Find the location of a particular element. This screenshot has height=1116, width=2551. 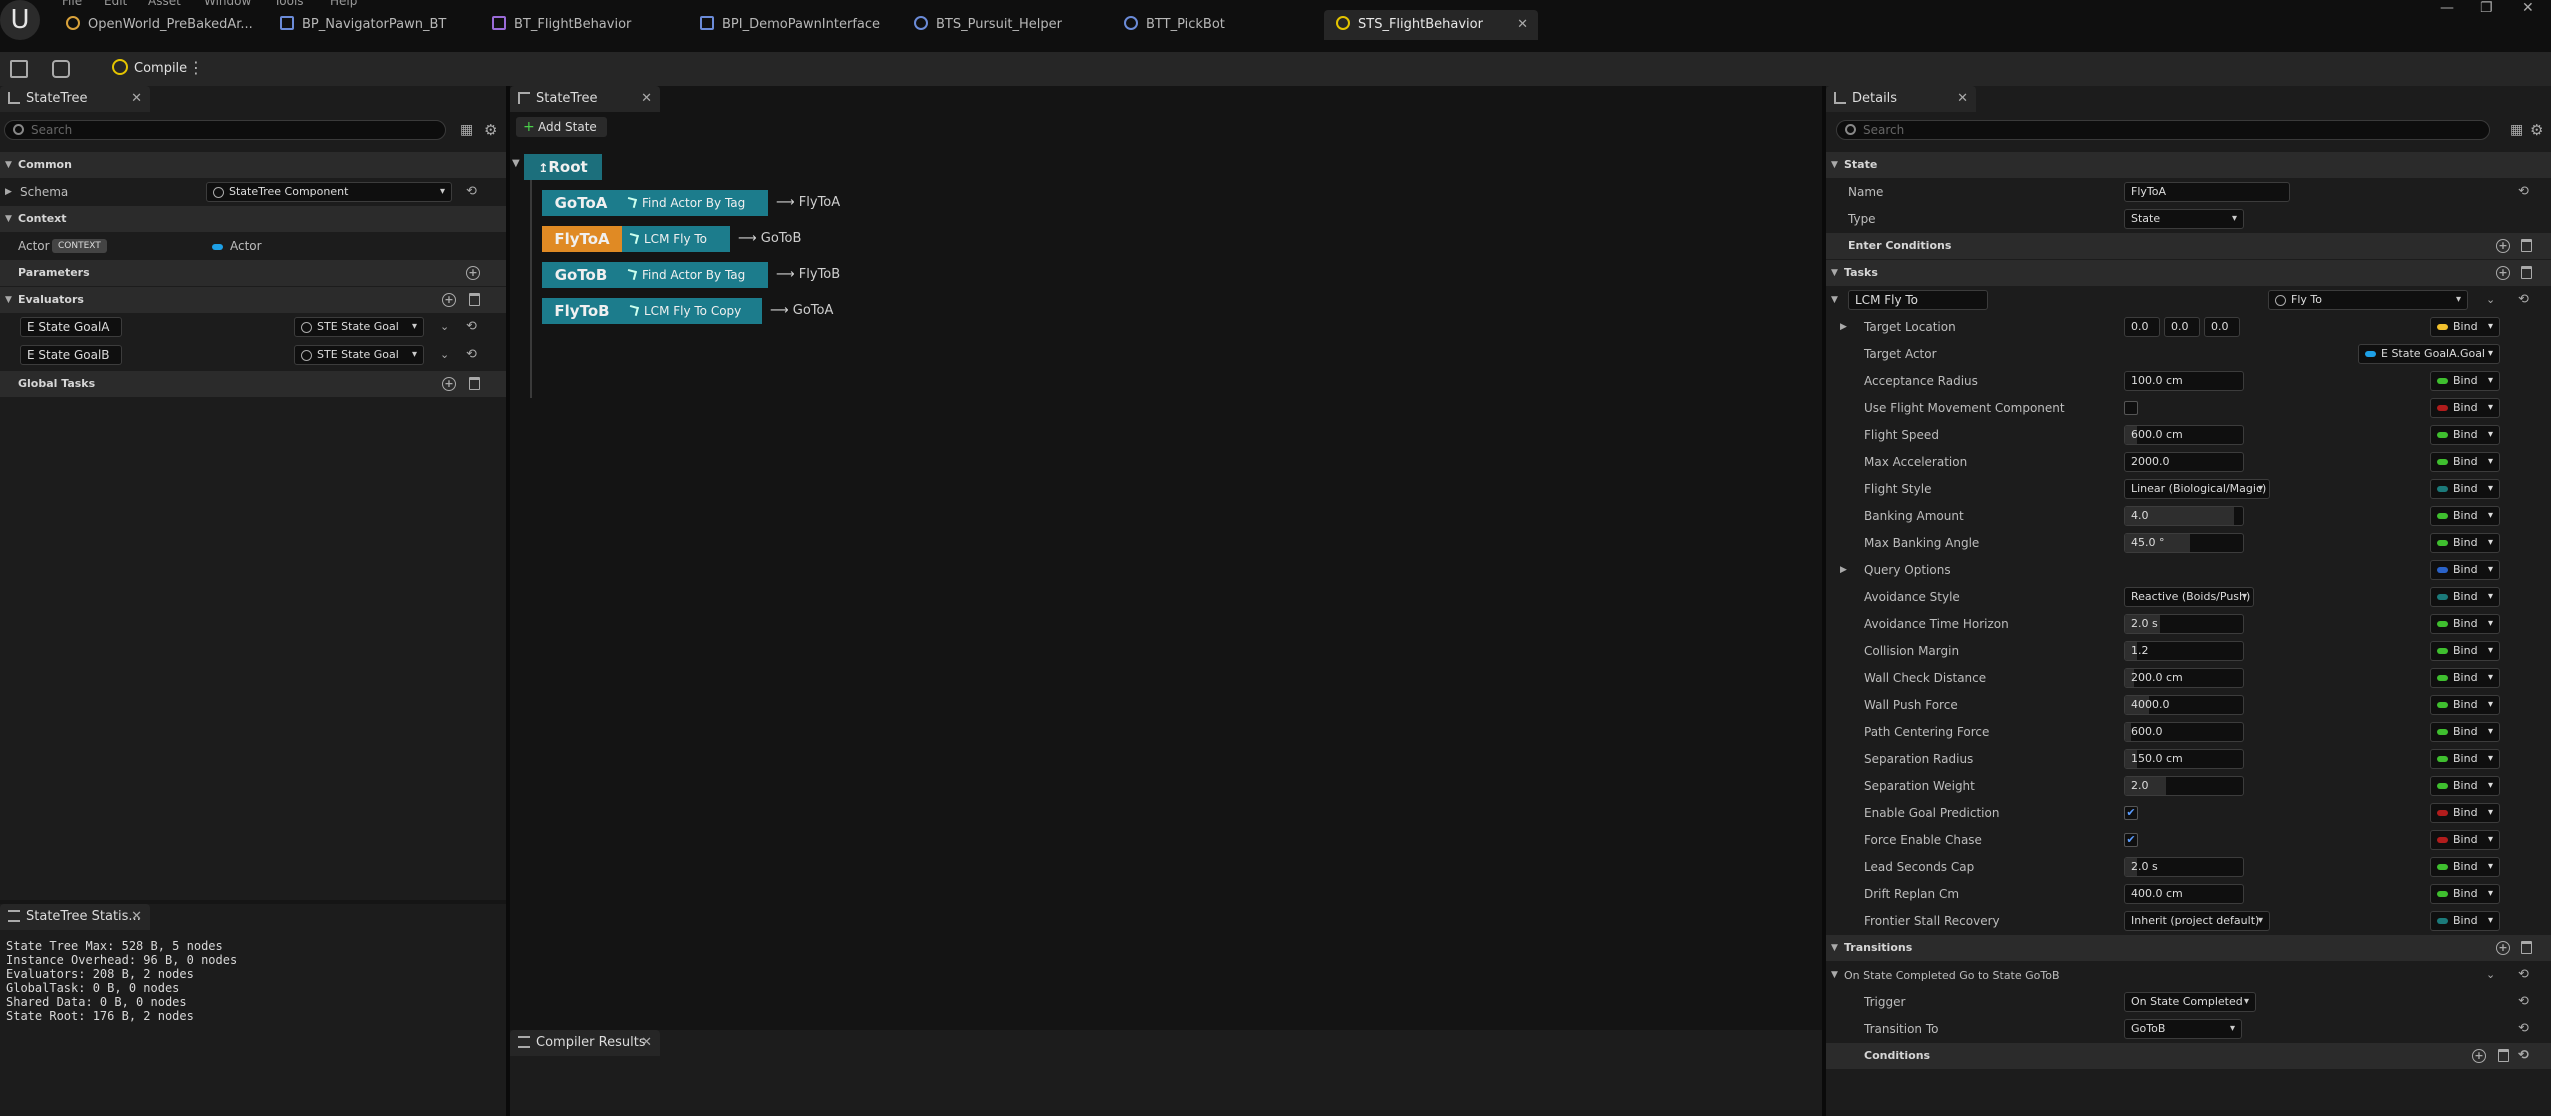

property-value-field: 4.0 is located at coordinates (2184, 516).